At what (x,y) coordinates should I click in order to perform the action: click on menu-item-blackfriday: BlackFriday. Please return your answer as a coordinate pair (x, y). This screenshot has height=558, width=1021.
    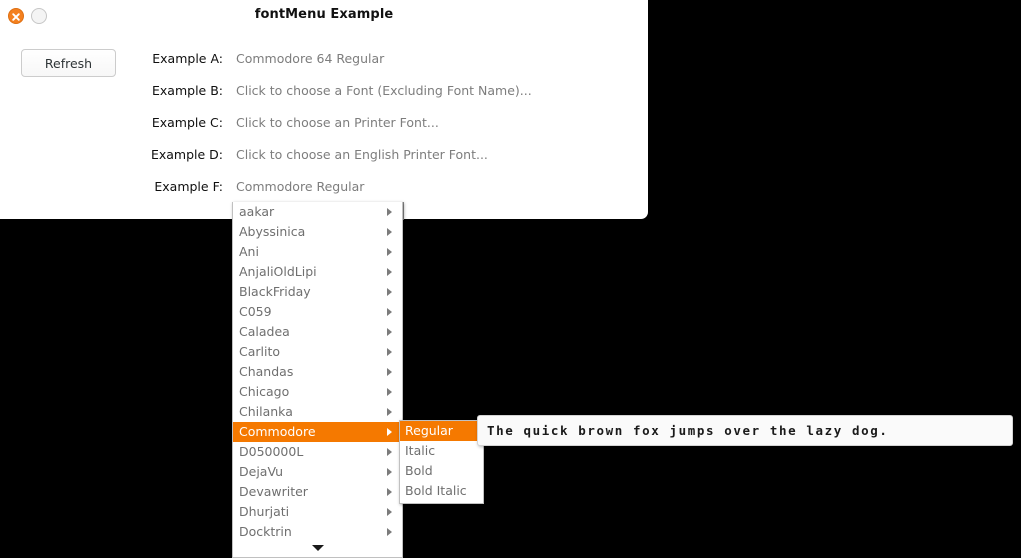
    Looking at the image, I should click on (317, 292).